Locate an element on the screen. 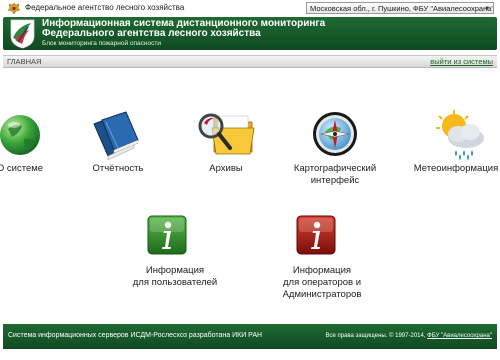 The height and width of the screenshot is (360, 500). tile-label-line2: для пользователей is located at coordinates (175, 282).